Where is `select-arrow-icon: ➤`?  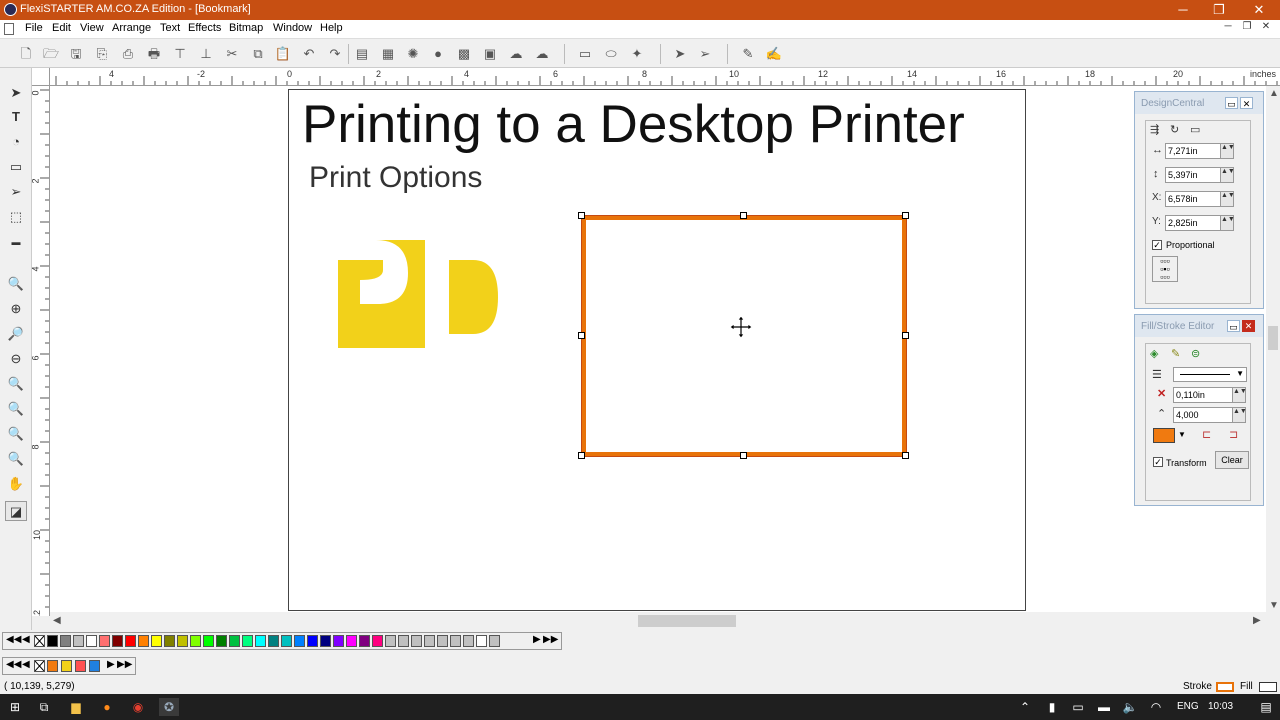 select-arrow-icon: ➤ is located at coordinates (680, 54).